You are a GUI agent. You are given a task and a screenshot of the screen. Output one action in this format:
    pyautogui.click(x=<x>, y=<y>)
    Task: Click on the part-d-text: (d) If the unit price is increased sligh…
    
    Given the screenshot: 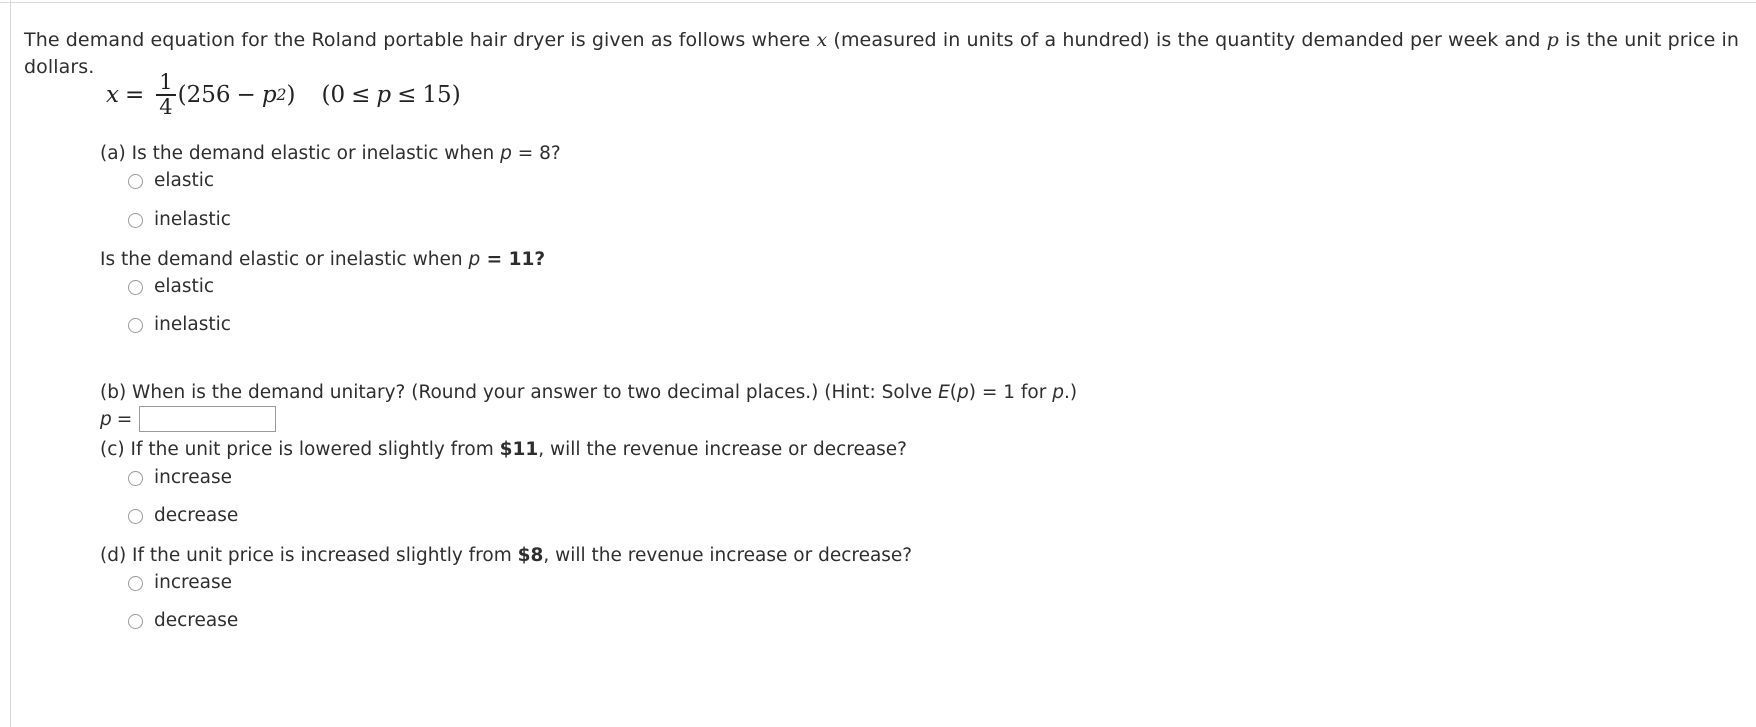 What is the action you would take?
    pyautogui.click(x=309, y=555)
    